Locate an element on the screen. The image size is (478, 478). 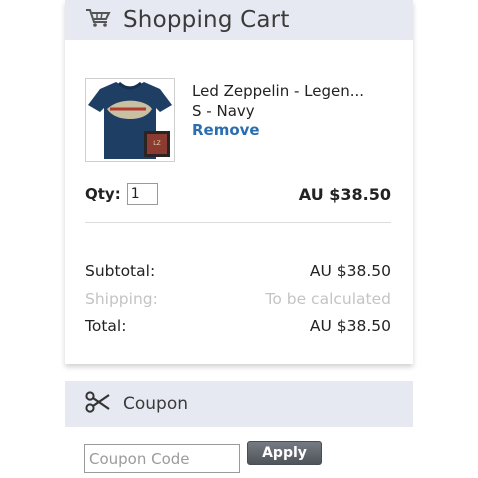
total-row: Total: AU $38.50 is located at coordinates (238, 329).